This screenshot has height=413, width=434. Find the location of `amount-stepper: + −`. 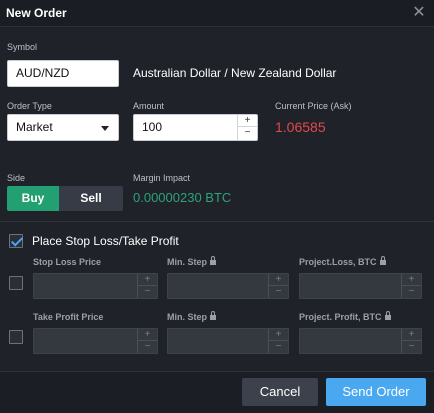

amount-stepper: + − is located at coordinates (247, 127).